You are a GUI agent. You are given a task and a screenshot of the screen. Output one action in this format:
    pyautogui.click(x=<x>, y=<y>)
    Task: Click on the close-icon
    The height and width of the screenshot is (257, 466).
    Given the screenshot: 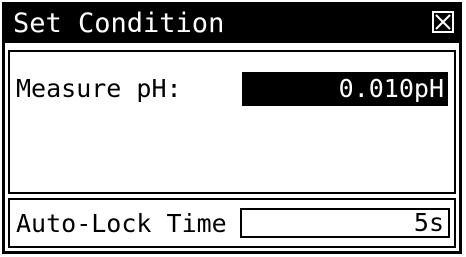 What is the action you would take?
    pyautogui.click(x=443, y=22)
    